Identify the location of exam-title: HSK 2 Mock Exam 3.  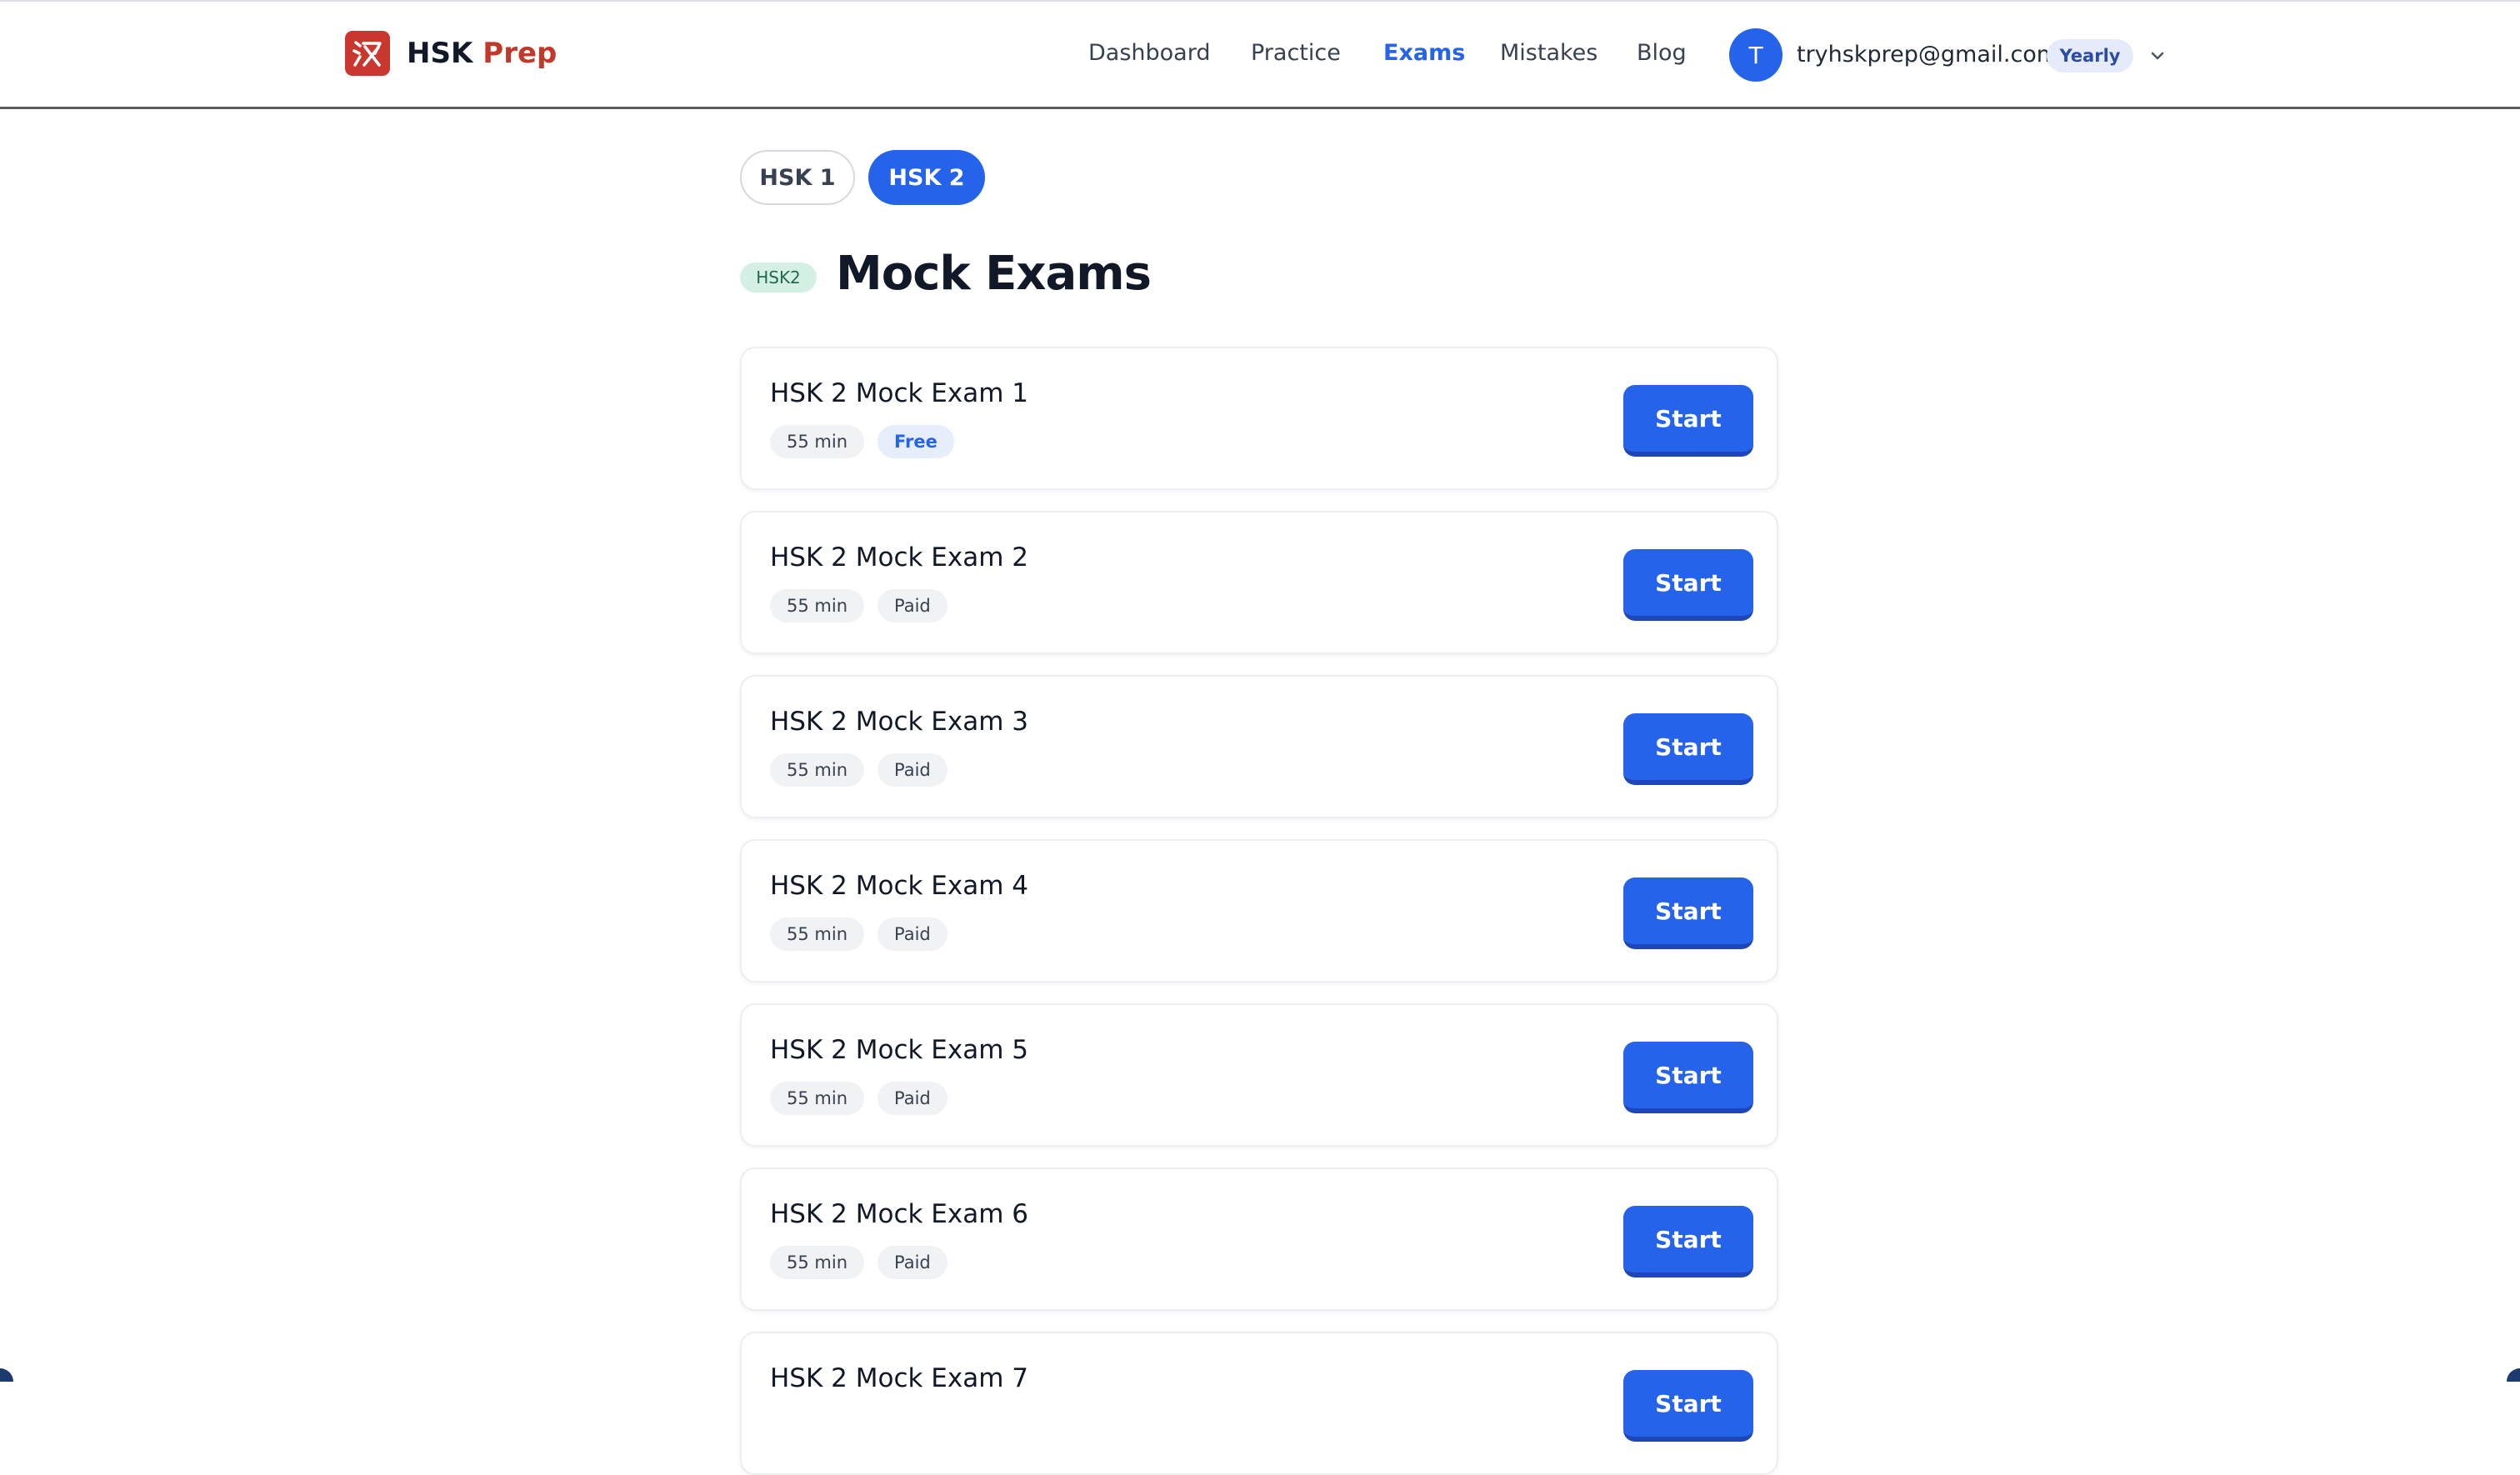
(899, 722).